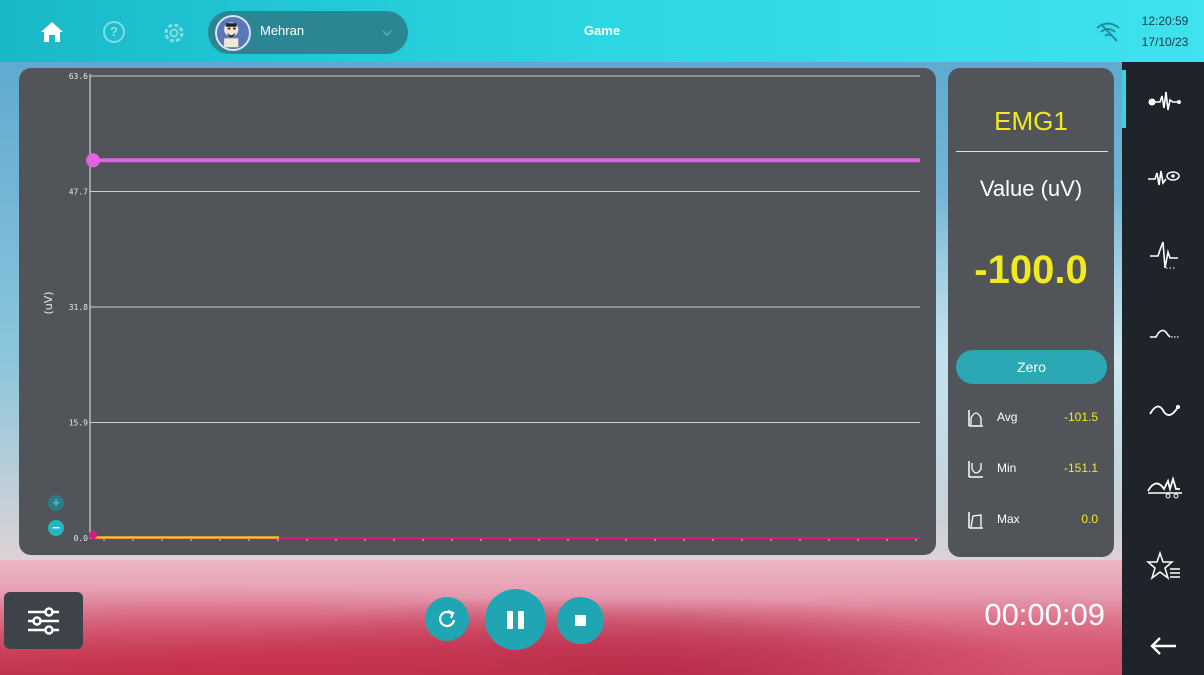 This screenshot has width=1204, height=675. Describe the element at coordinates (78, 423) in the screenshot. I see `y-tick-label: 15.9` at that location.